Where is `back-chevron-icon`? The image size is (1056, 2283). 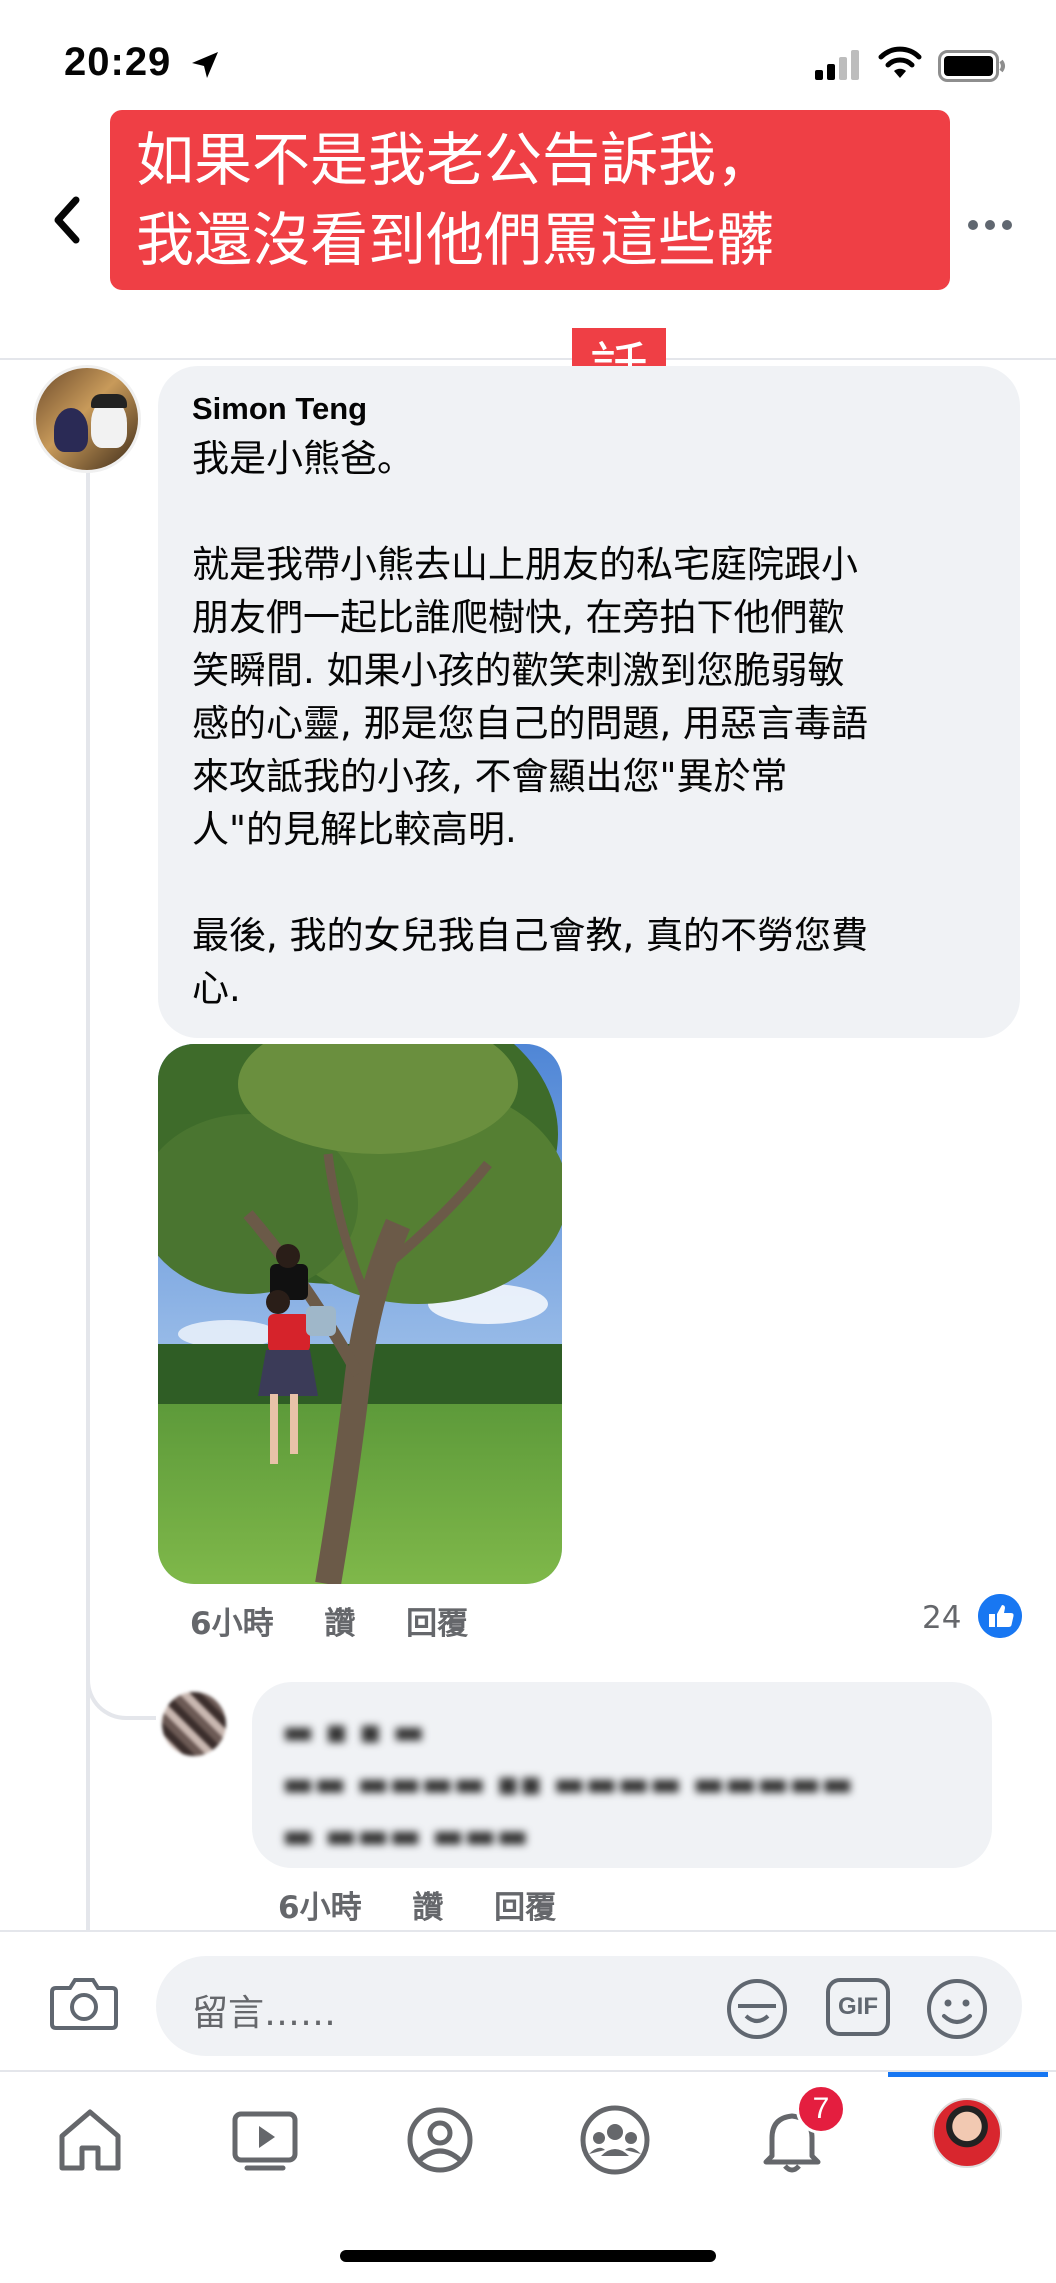
back-chevron-icon is located at coordinates (69, 220).